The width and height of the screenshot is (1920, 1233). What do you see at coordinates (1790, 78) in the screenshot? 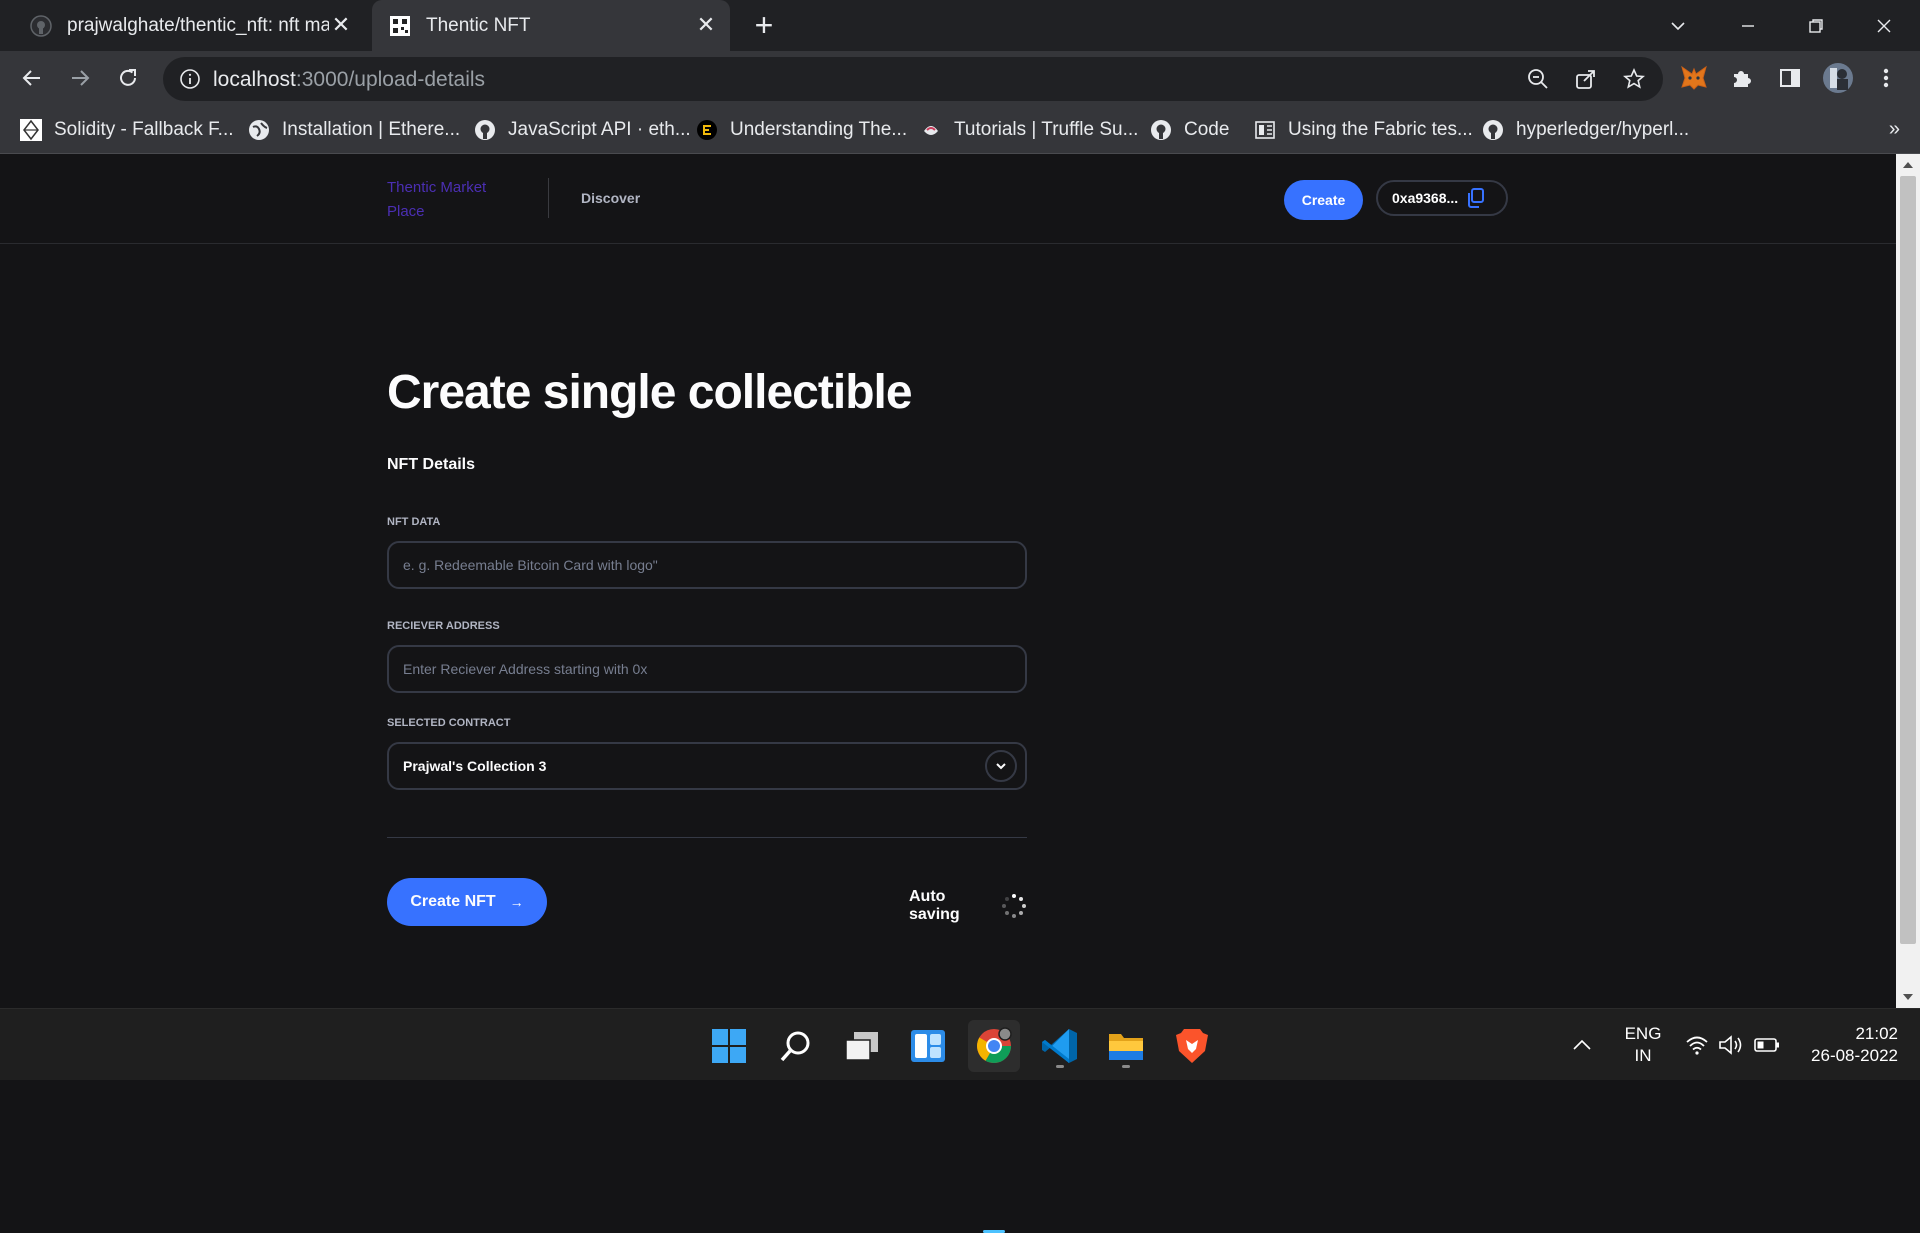
I see `side-panel-icon` at bounding box center [1790, 78].